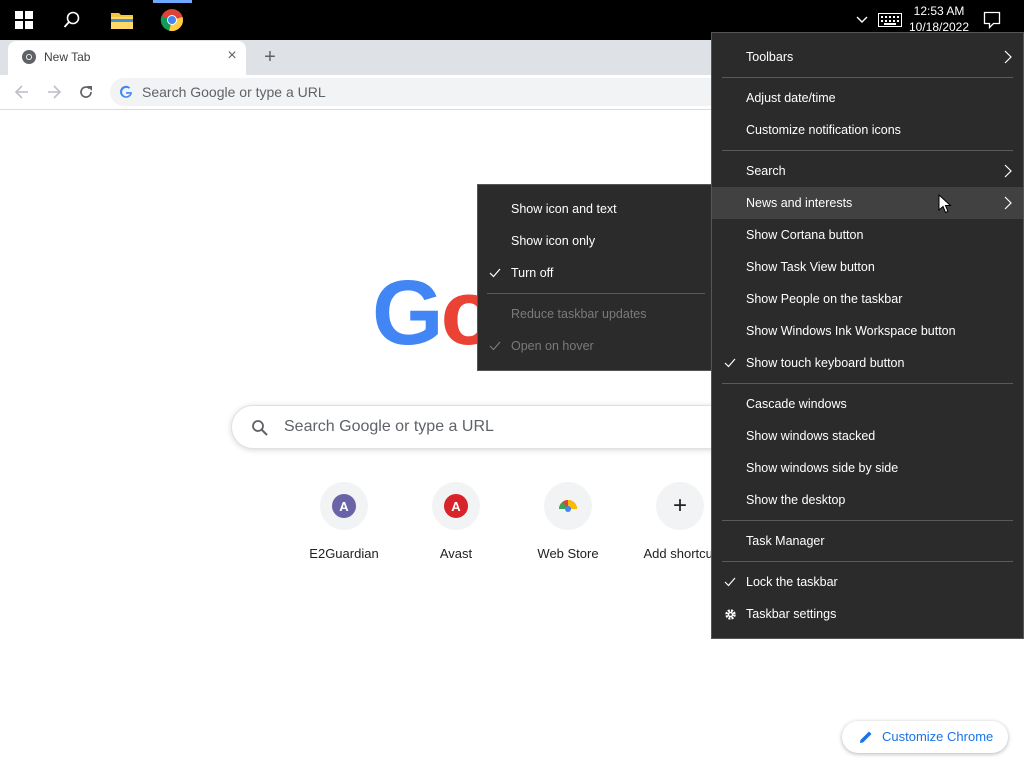  I want to click on customize-chrome-label: Customize Chrome, so click(938, 736).